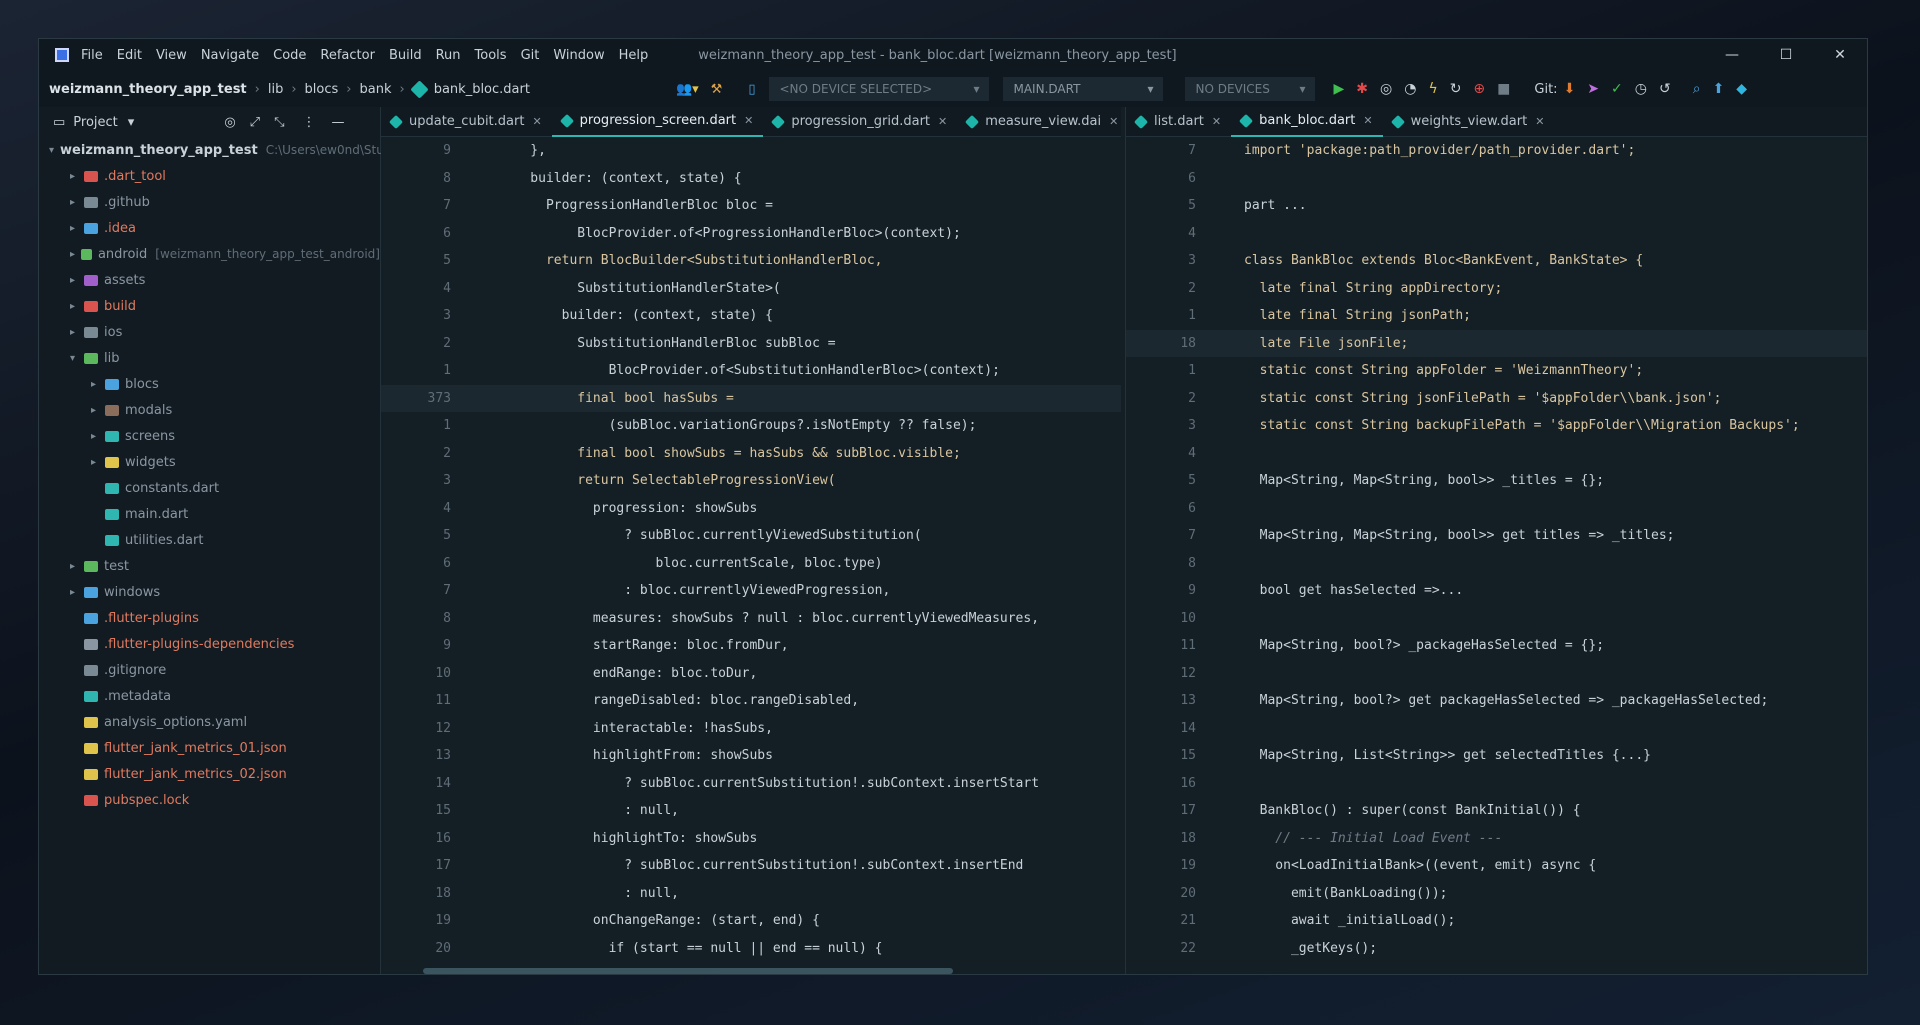 This screenshot has width=1920, height=1025. Describe the element at coordinates (95, 122) in the screenshot. I see `project-view-selector: Project` at that location.